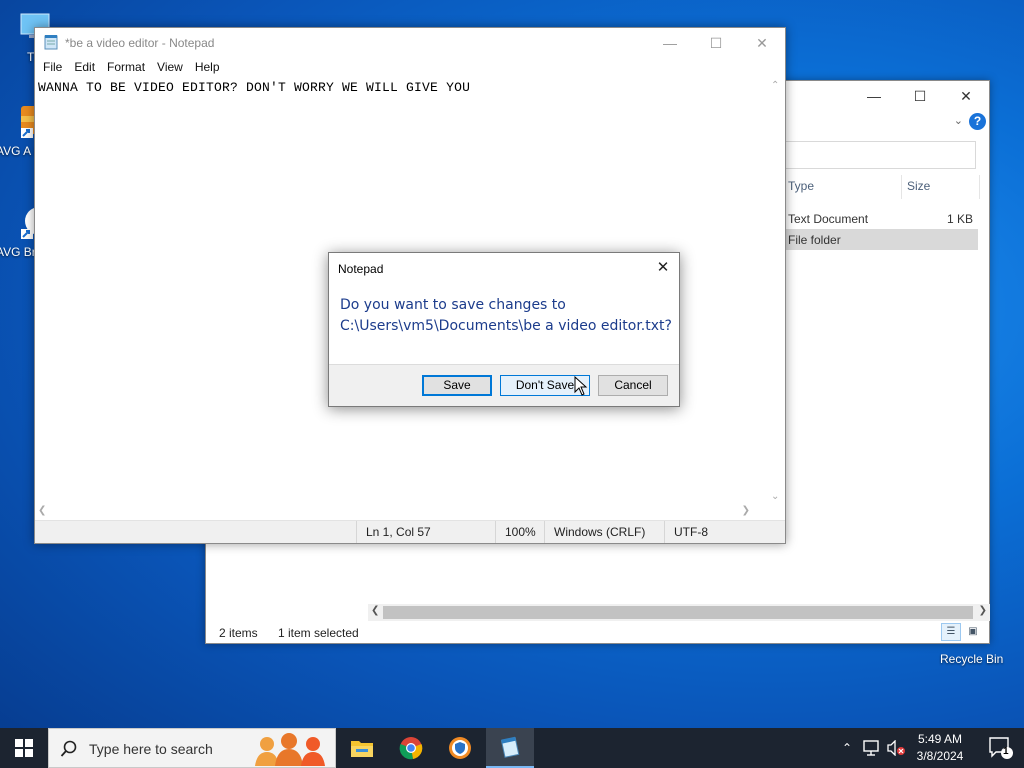 The height and width of the screenshot is (768, 1024). Describe the element at coordinates (393, 532) in the screenshot. I see `cursor-position: Ln 1, Col 57` at that location.